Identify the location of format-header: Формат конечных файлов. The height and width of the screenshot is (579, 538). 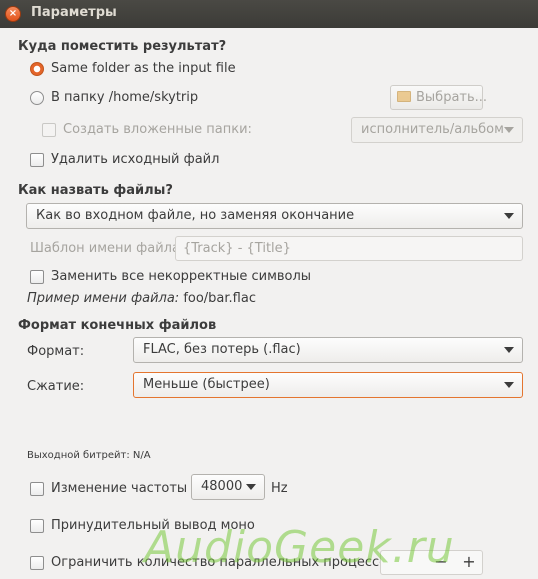
(117, 325).